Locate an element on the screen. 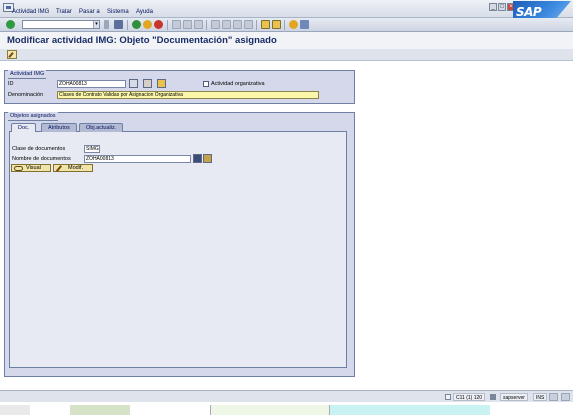 The width and height of the screenshot is (573, 419). server-field: sapserver is located at coordinates (514, 397).